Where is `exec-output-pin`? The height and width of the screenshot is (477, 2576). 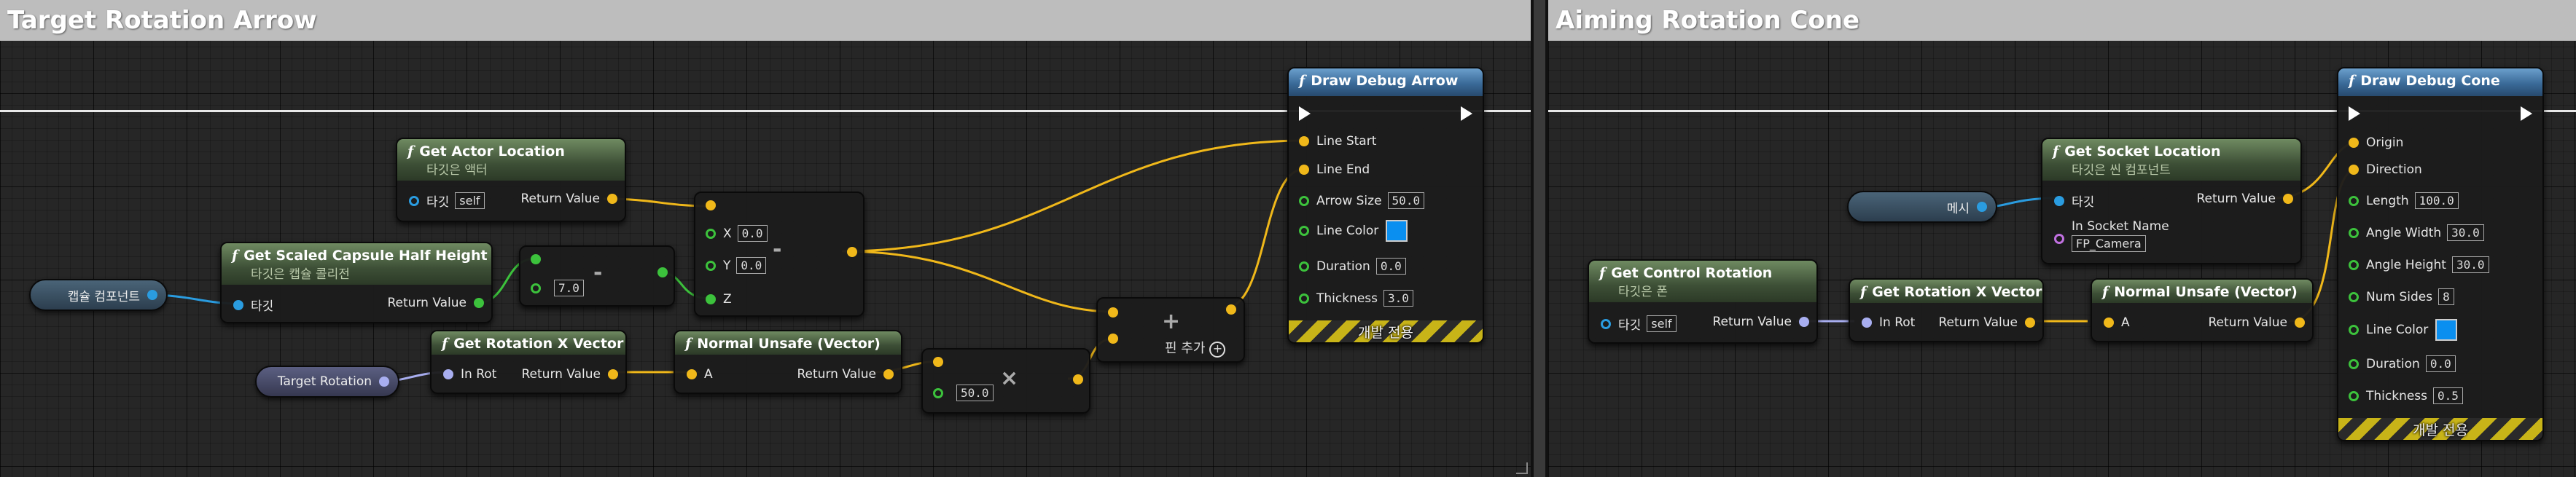
exec-output-pin is located at coordinates (2526, 113).